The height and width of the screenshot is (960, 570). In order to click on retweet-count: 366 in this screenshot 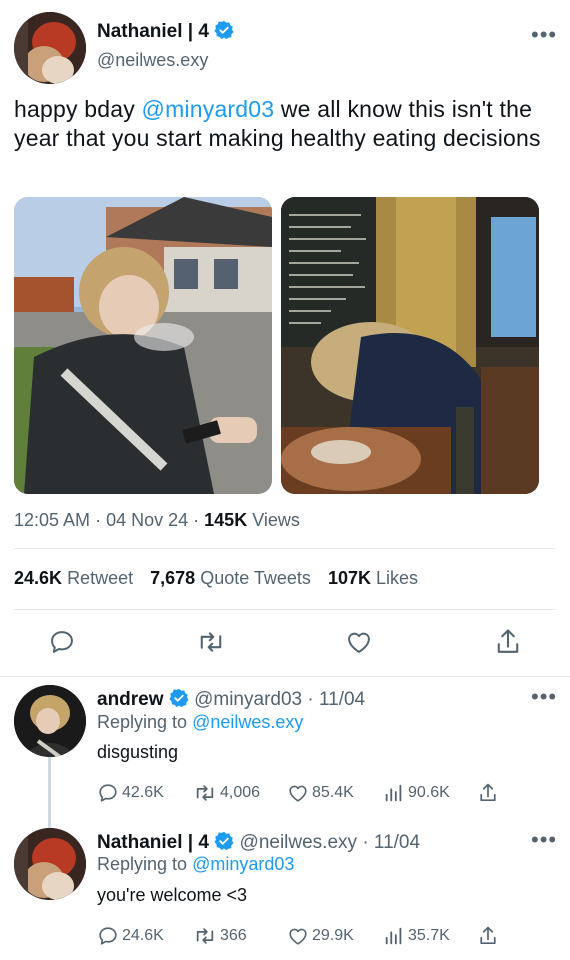, I will do `click(233, 935)`.